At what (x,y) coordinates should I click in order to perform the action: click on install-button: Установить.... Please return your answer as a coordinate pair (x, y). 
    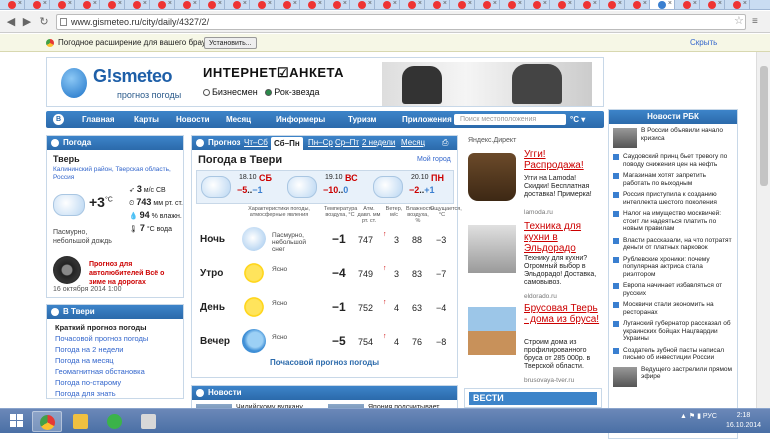
    Looking at the image, I should click on (230, 43).